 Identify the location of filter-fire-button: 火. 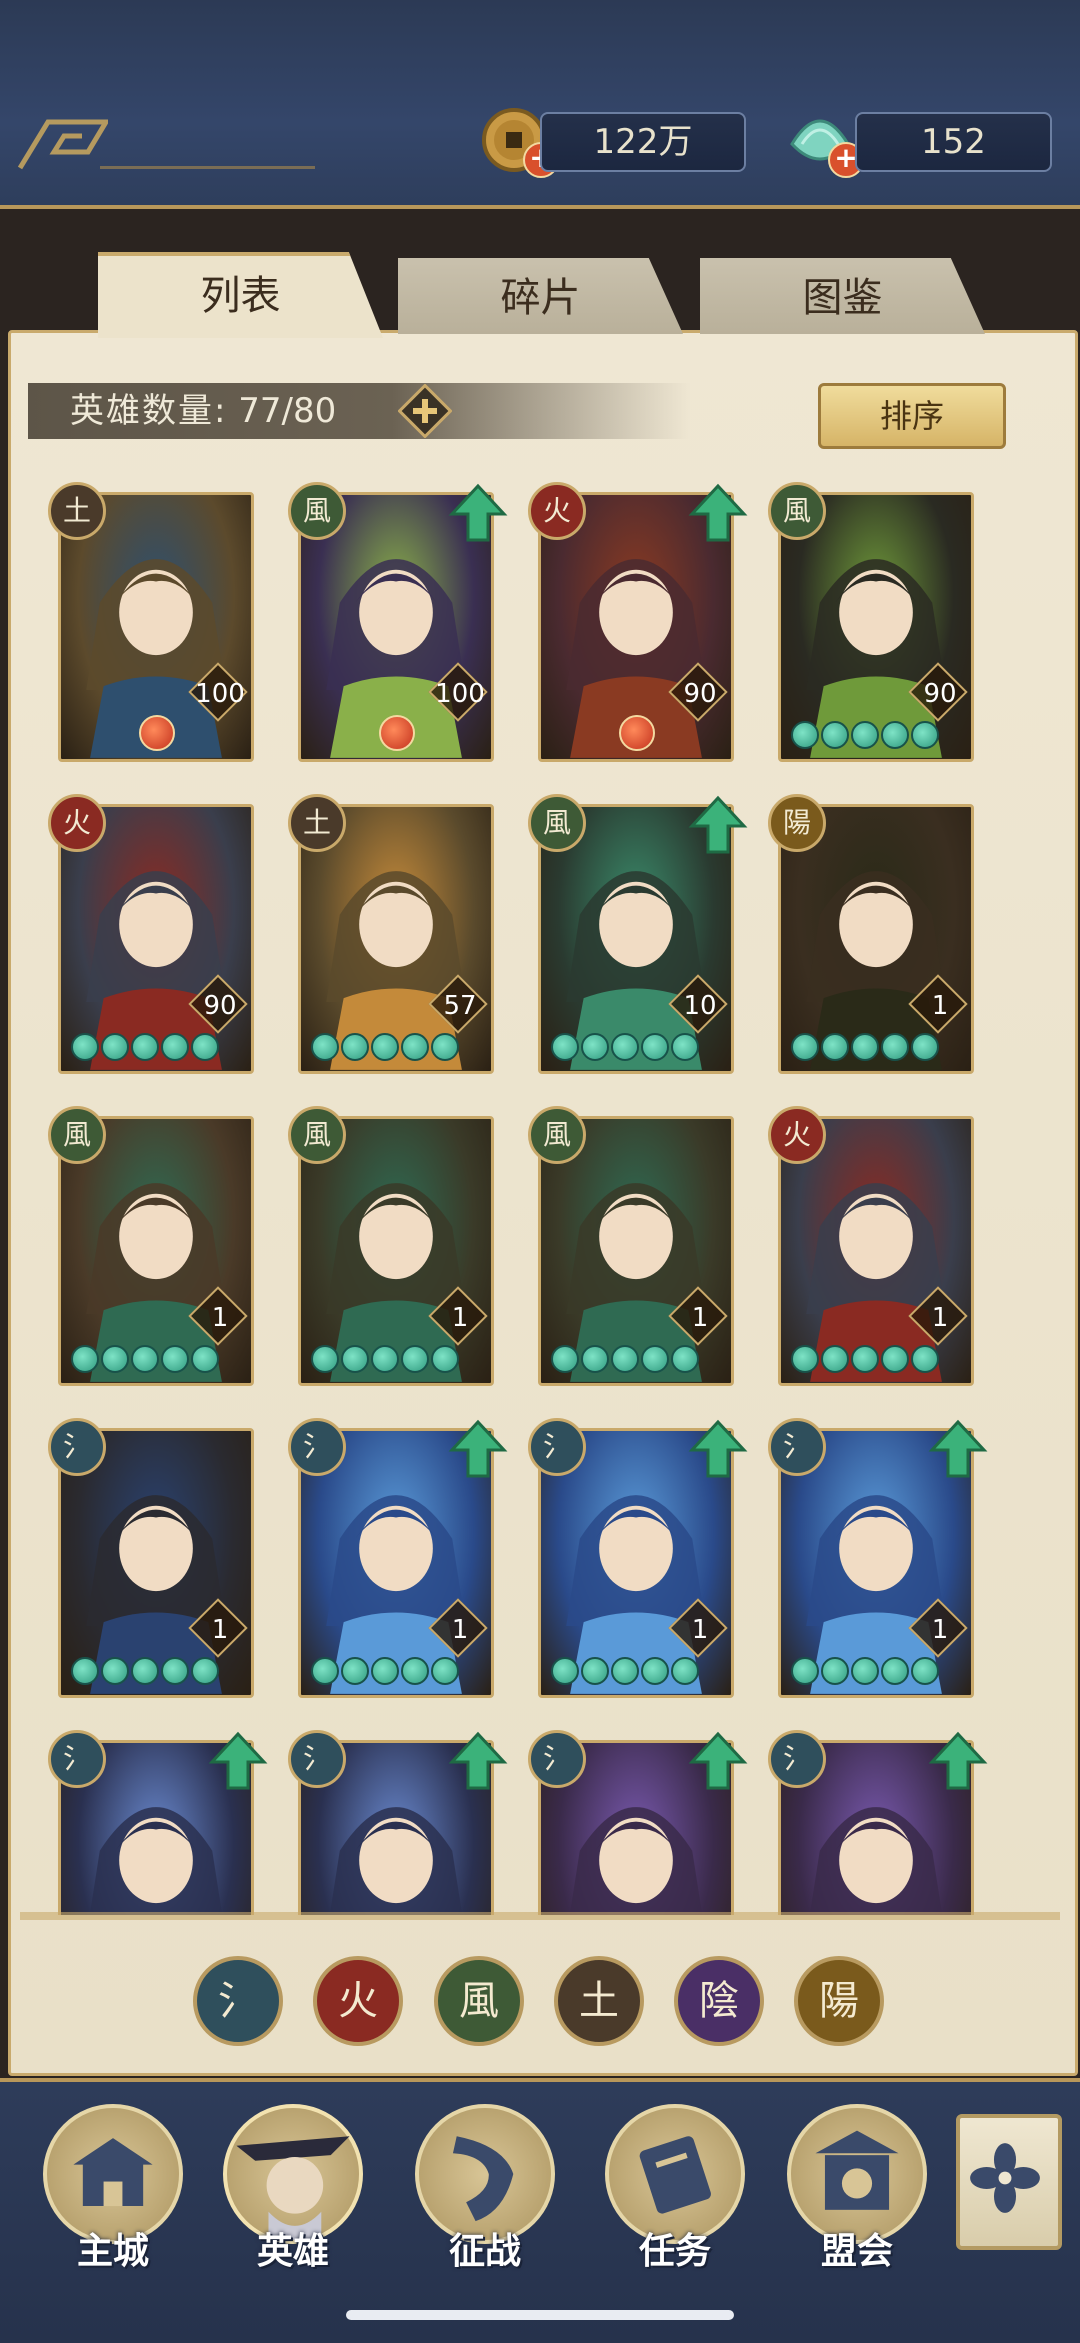
(358, 2001).